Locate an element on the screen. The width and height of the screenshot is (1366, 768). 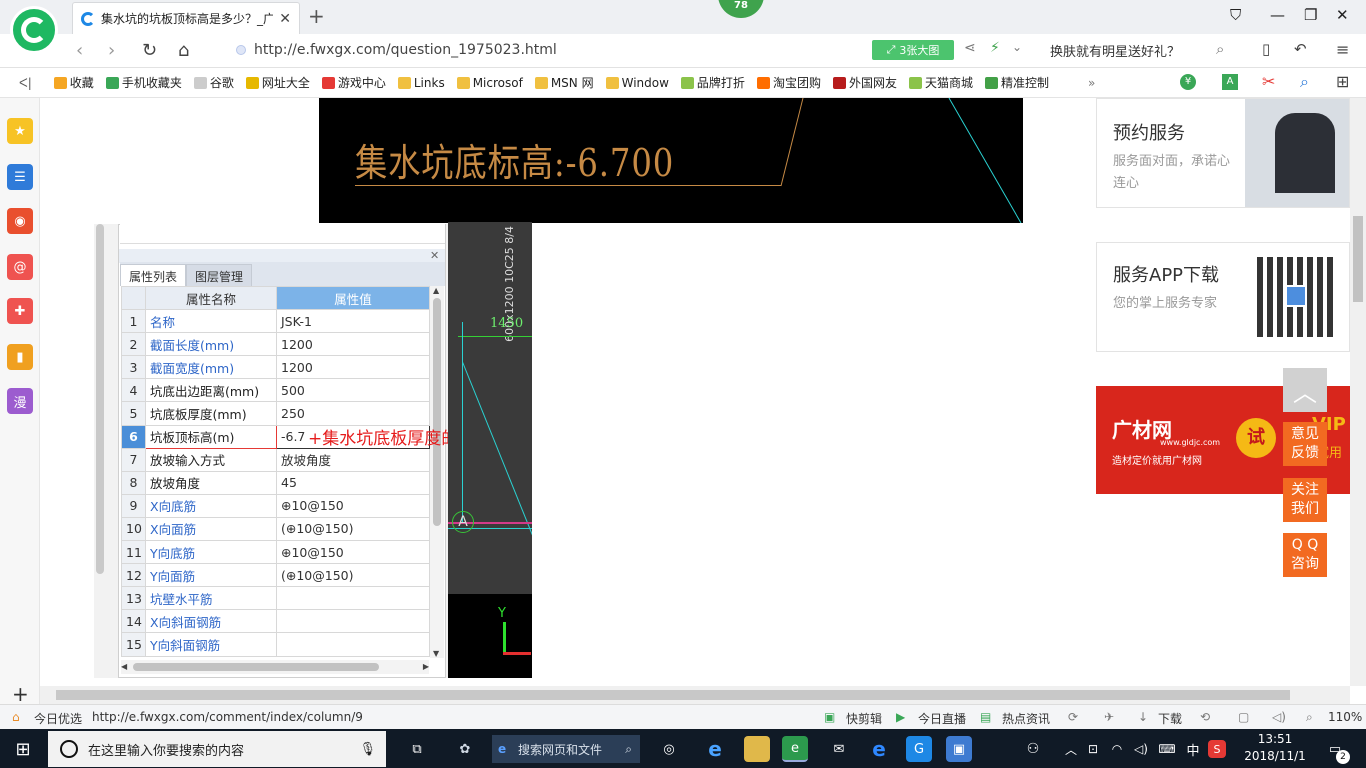
table-row: 11 Y向底筋 ⊕10@150 is located at coordinates (275, 552).